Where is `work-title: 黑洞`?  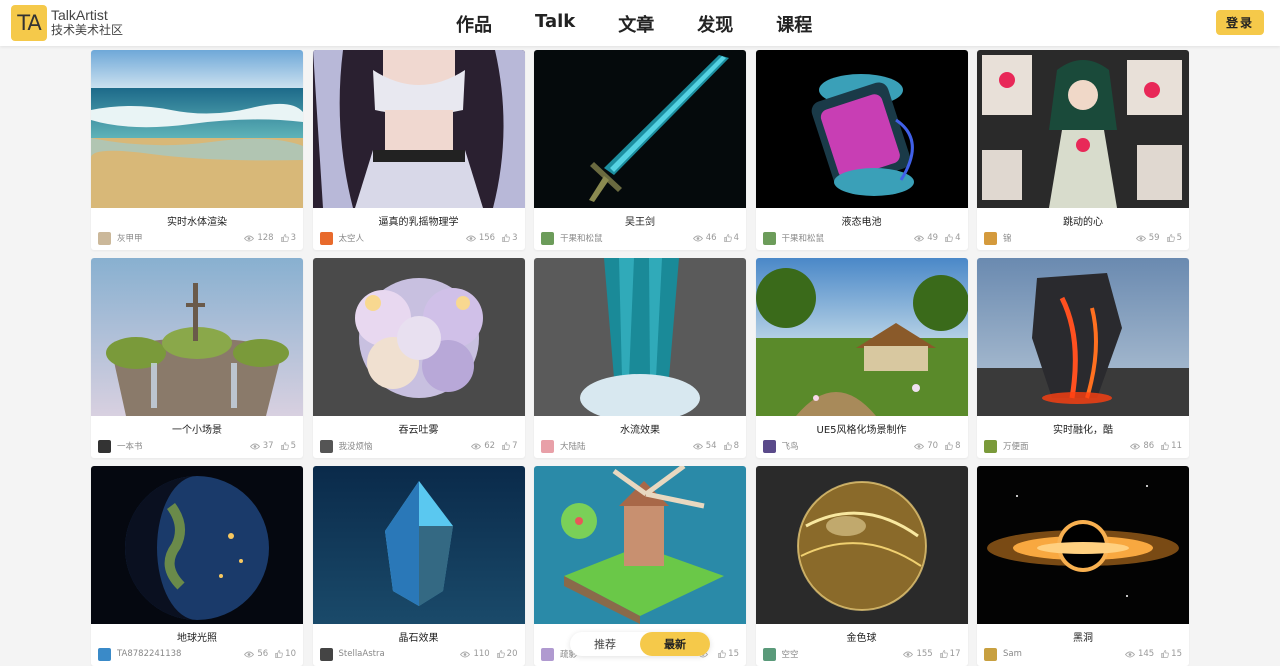 work-title: 黑洞 is located at coordinates (1083, 639).